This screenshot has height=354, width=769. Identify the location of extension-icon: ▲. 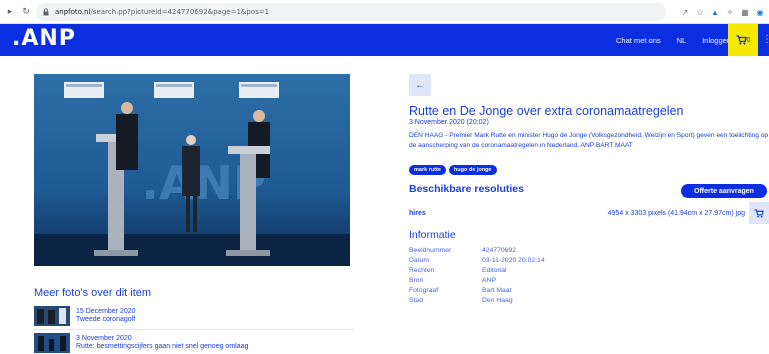
(715, 12).